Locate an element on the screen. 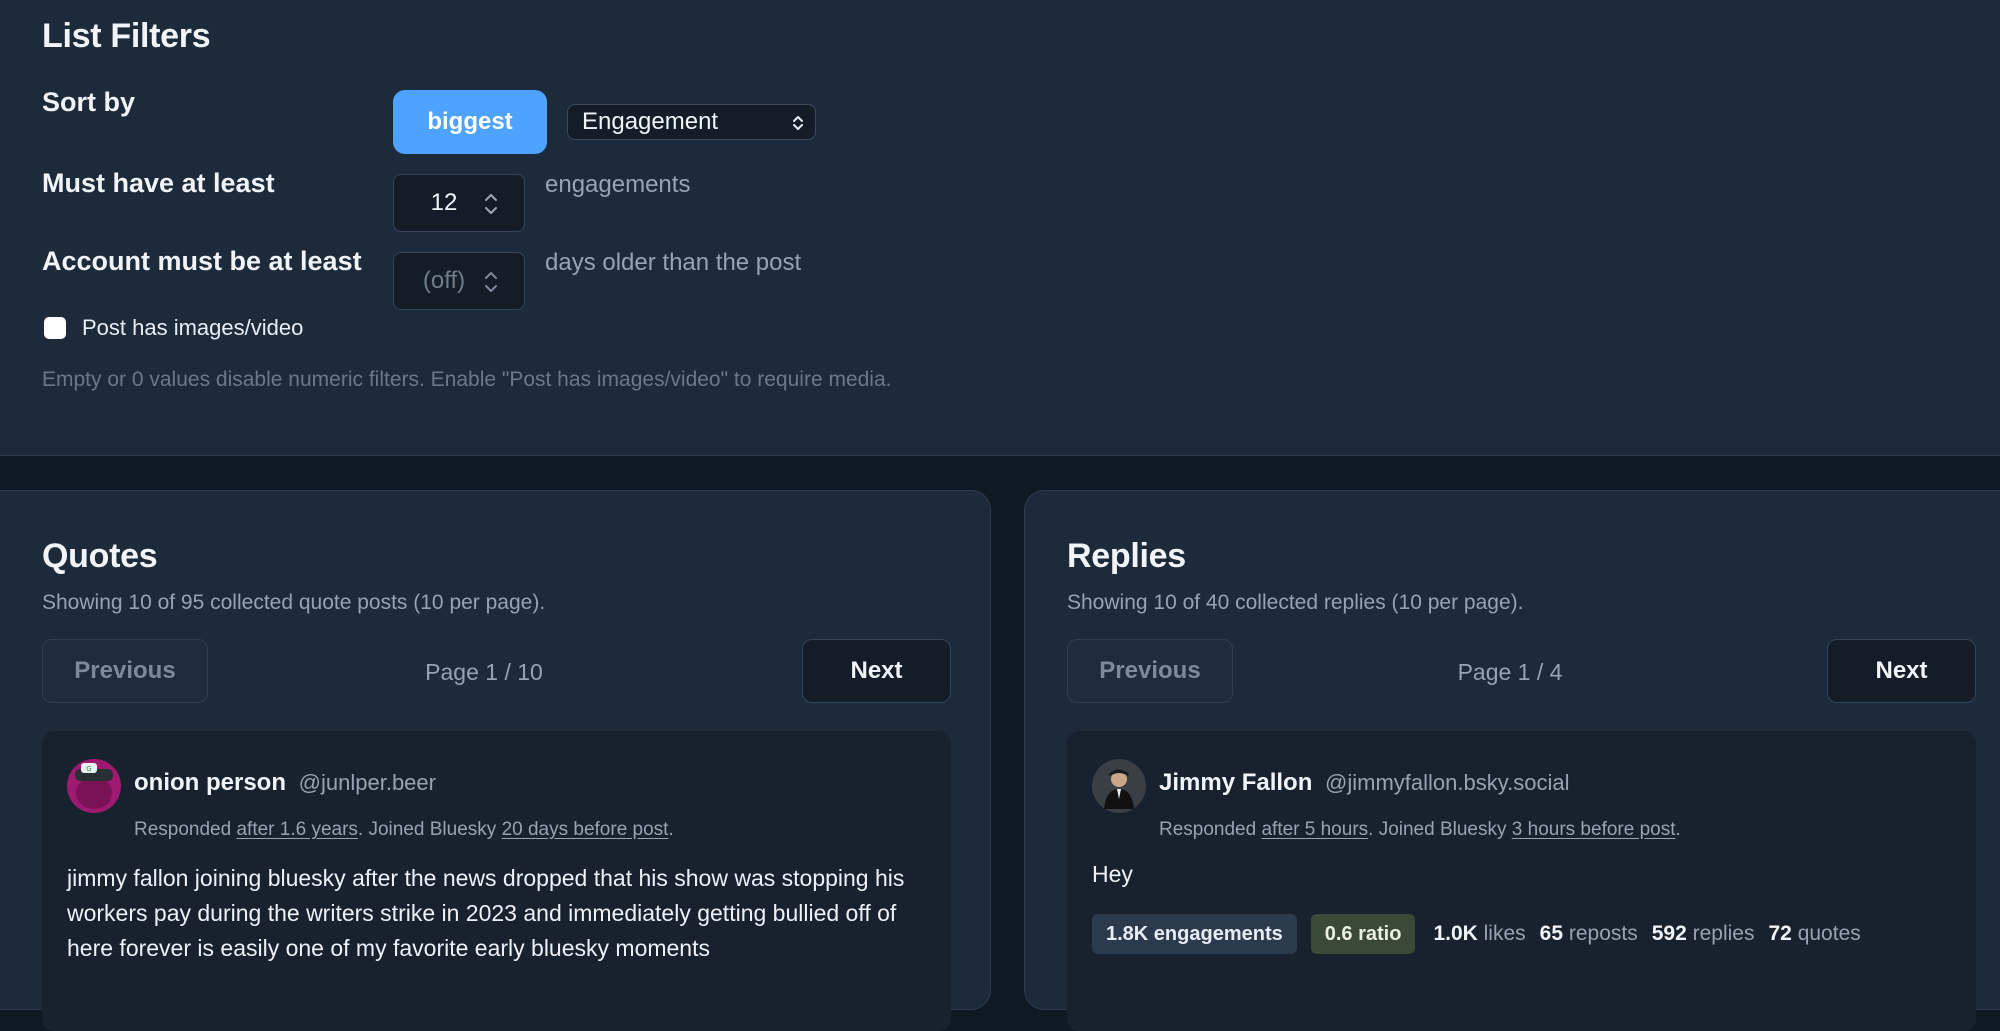 This screenshot has width=2000, height=1031. responded-link: after 5 hours is located at coordinates (1314, 829).